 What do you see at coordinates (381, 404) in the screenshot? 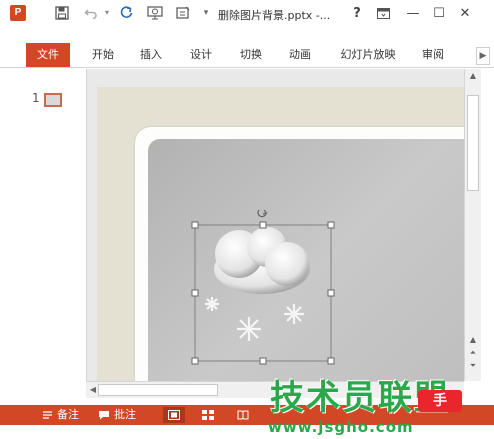
I see `watermark: 技术员联盟 手 www.jsgho.com` at bounding box center [381, 404].